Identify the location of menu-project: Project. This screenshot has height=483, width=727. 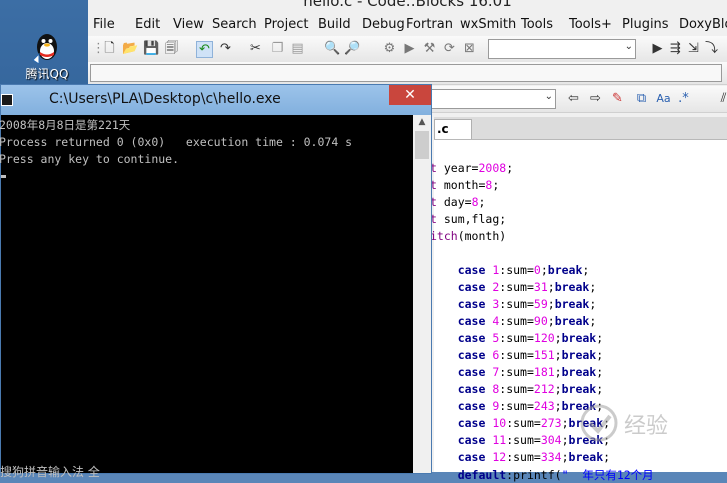
(286, 24).